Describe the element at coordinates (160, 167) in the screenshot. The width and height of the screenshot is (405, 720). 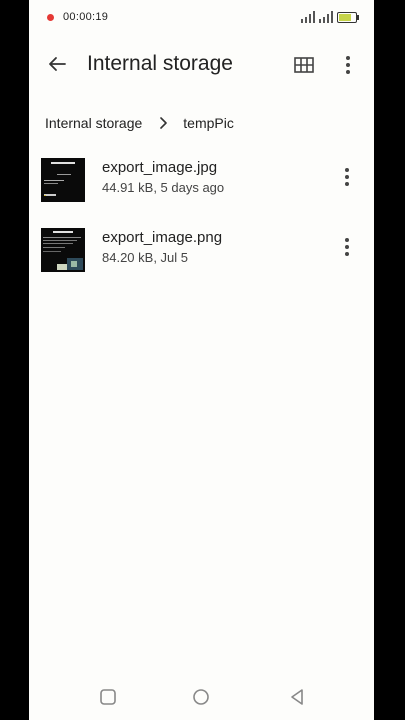
I see `file-name: export_image.jpg` at that location.